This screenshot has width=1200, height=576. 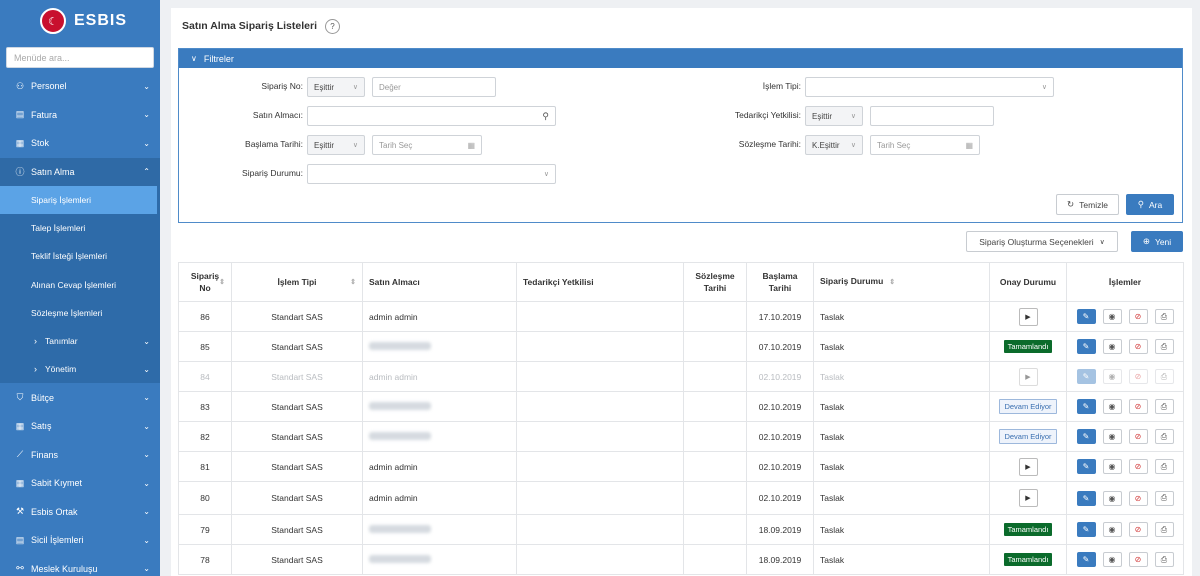 What do you see at coordinates (834, 145) in the screenshot?
I see `sozlesme-operator: K.Eşittir ∨` at bounding box center [834, 145].